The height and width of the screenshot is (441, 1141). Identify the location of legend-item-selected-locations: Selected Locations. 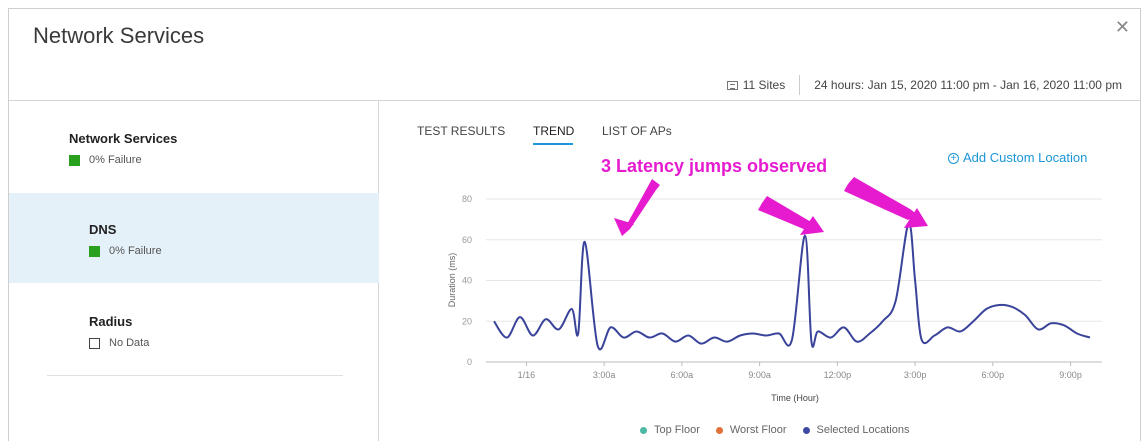
(856, 430).